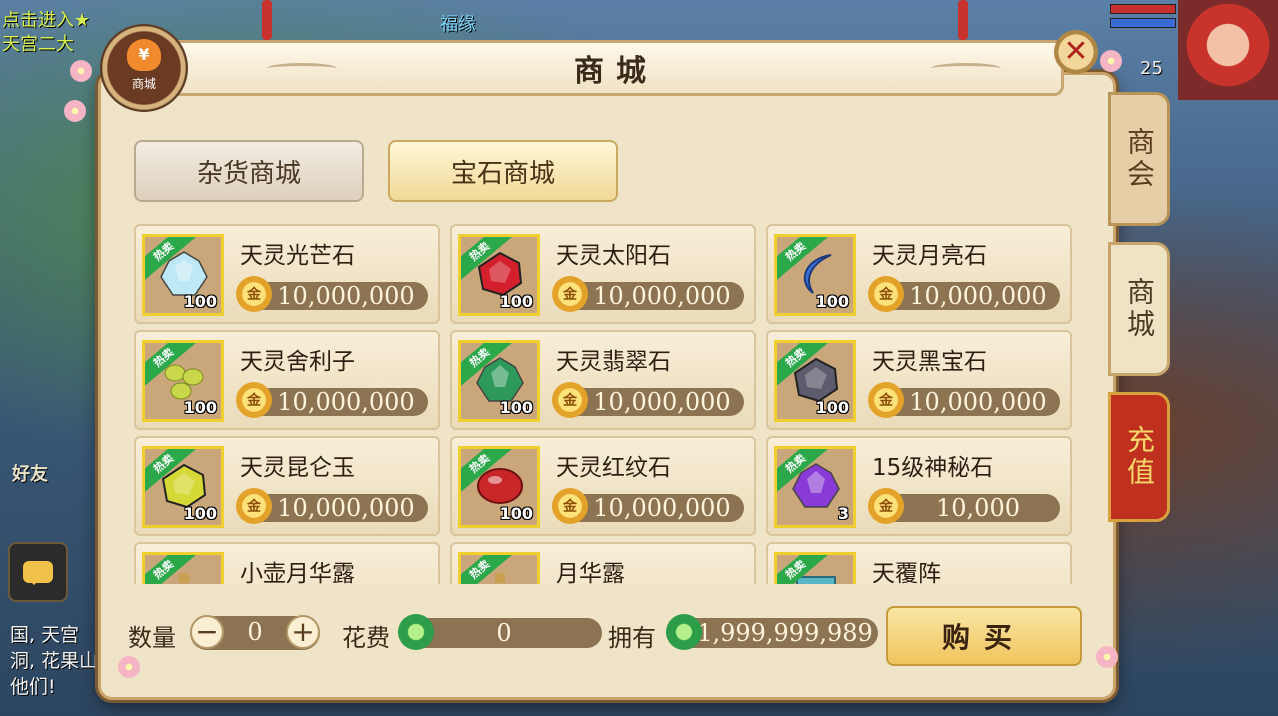 This screenshot has width=1278, height=716. I want to click on price-bar: 金 10,000, so click(964, 506).